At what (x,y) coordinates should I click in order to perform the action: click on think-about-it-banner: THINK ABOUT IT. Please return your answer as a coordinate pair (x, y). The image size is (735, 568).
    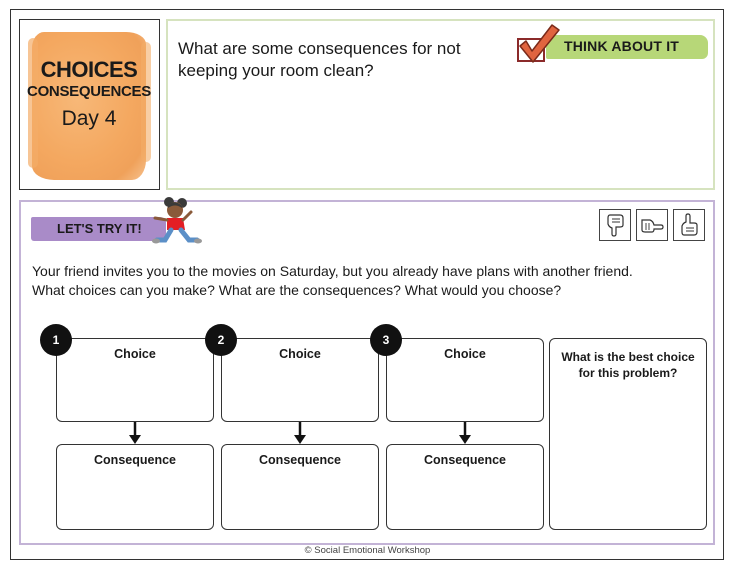
    Looking at the image, I should click on (627, 47).